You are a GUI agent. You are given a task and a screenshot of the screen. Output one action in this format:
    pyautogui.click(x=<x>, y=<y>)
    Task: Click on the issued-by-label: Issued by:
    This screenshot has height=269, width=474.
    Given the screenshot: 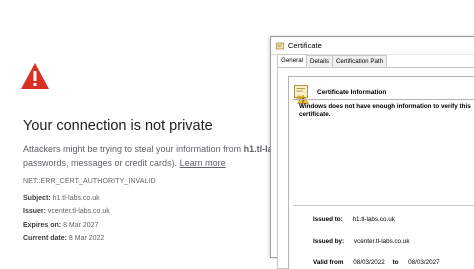 What is the action you would take?
    pyautogui.click(x=329, y=241)
    